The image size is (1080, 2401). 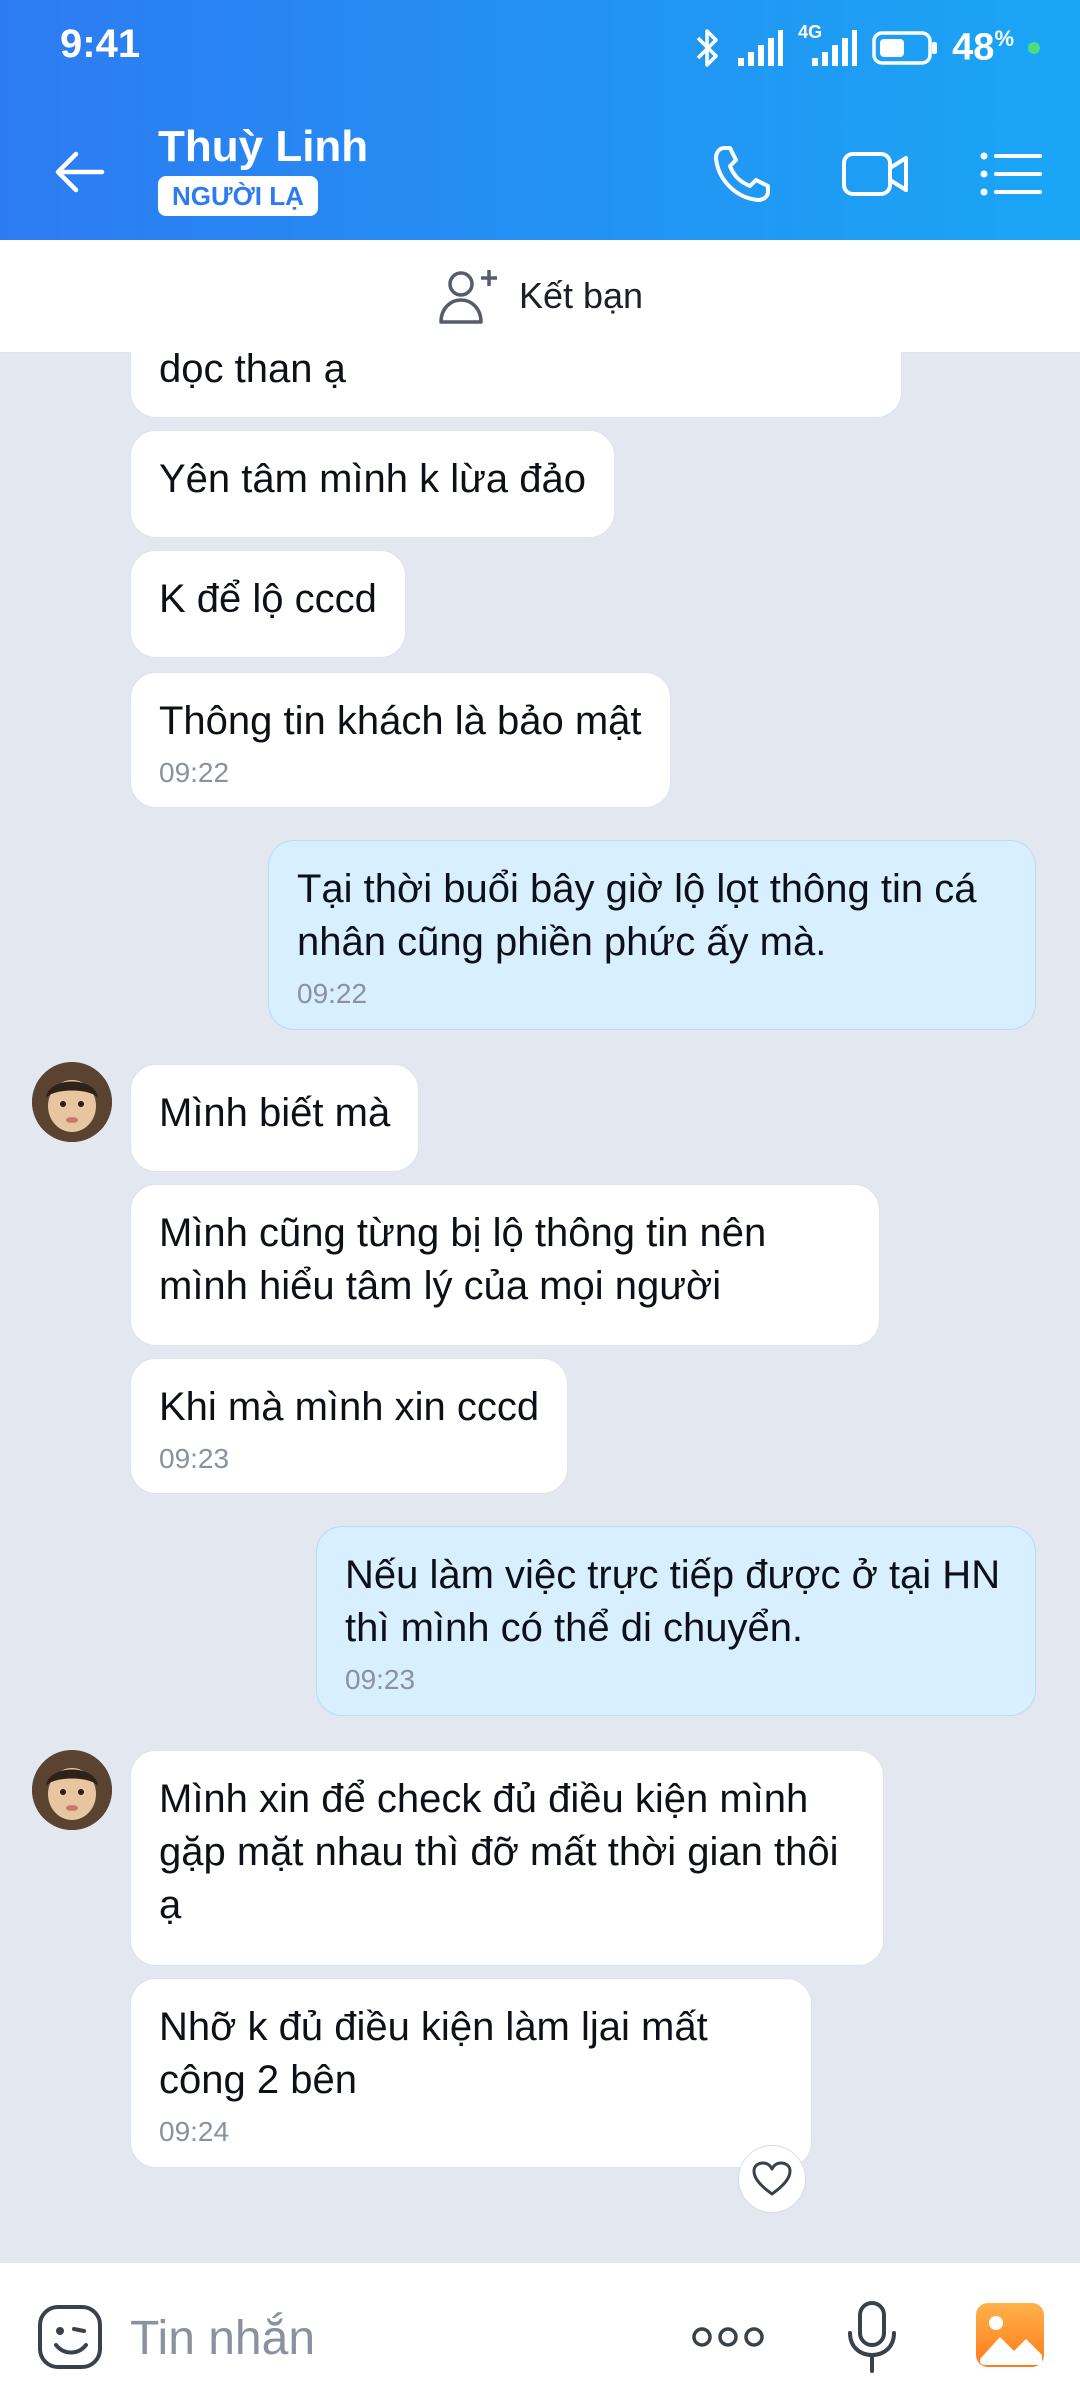 I want to click on message-text: Mình biết mà, so click(x=275, y=1113).